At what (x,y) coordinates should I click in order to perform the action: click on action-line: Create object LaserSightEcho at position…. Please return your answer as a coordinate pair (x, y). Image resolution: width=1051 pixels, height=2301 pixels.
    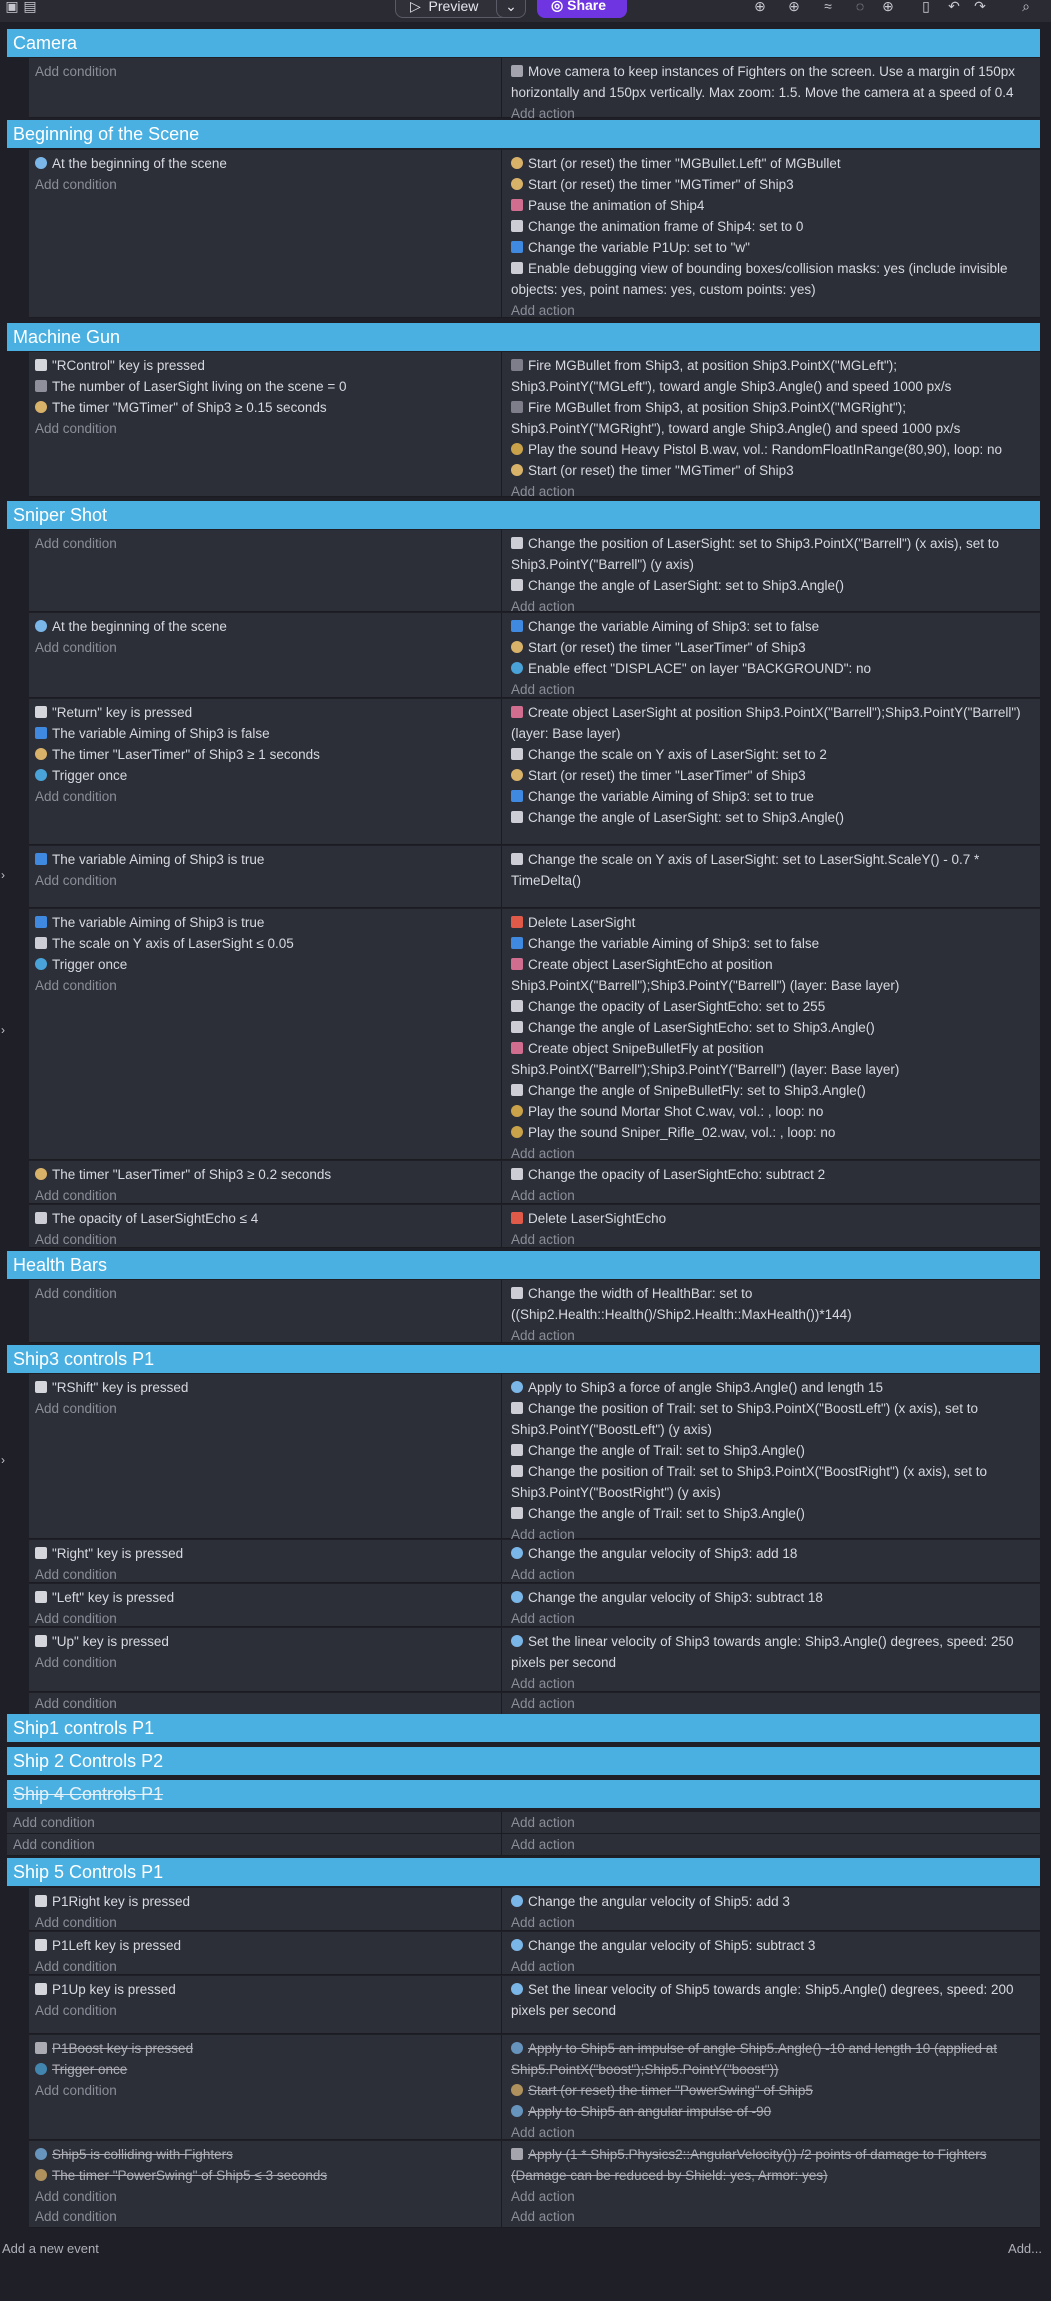
    Looking at the image, I should click on (771, 975).